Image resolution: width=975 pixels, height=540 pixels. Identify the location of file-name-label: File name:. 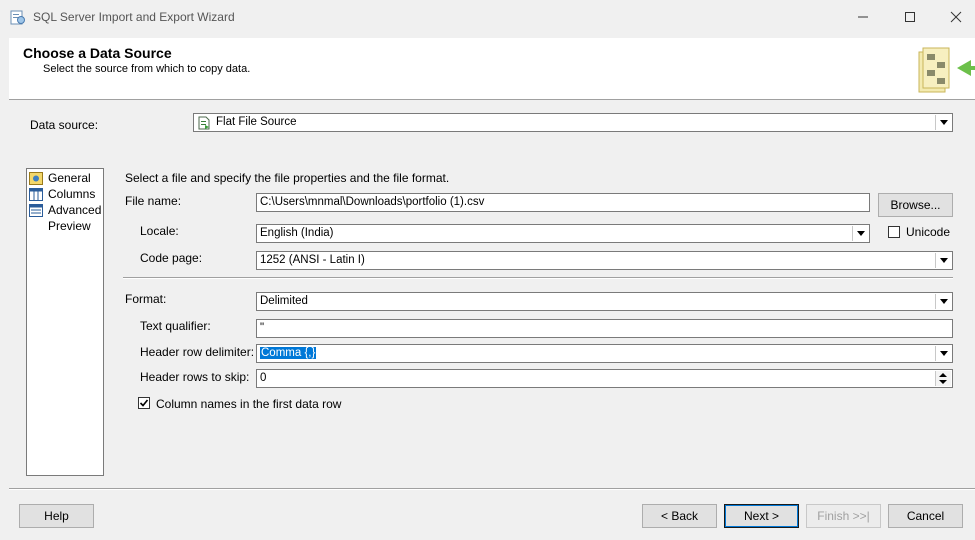
(153, 201).